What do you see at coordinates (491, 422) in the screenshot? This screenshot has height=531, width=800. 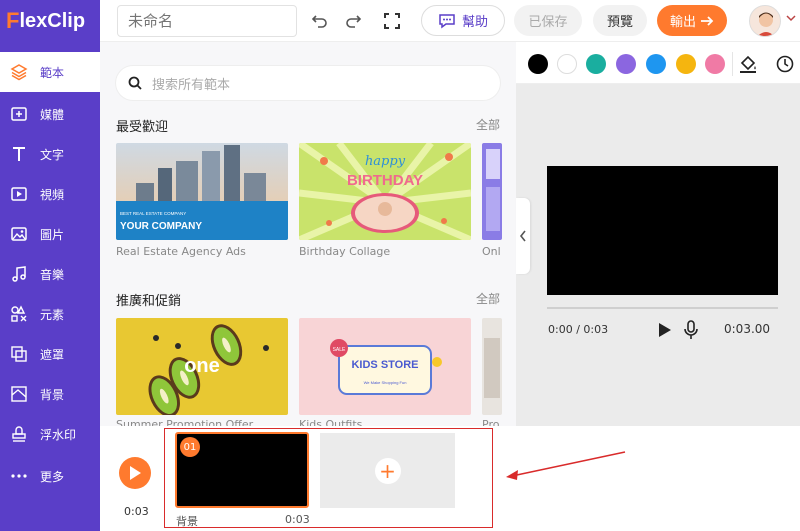 I see `template-caption: Pro` at bounding box center [491, 422].